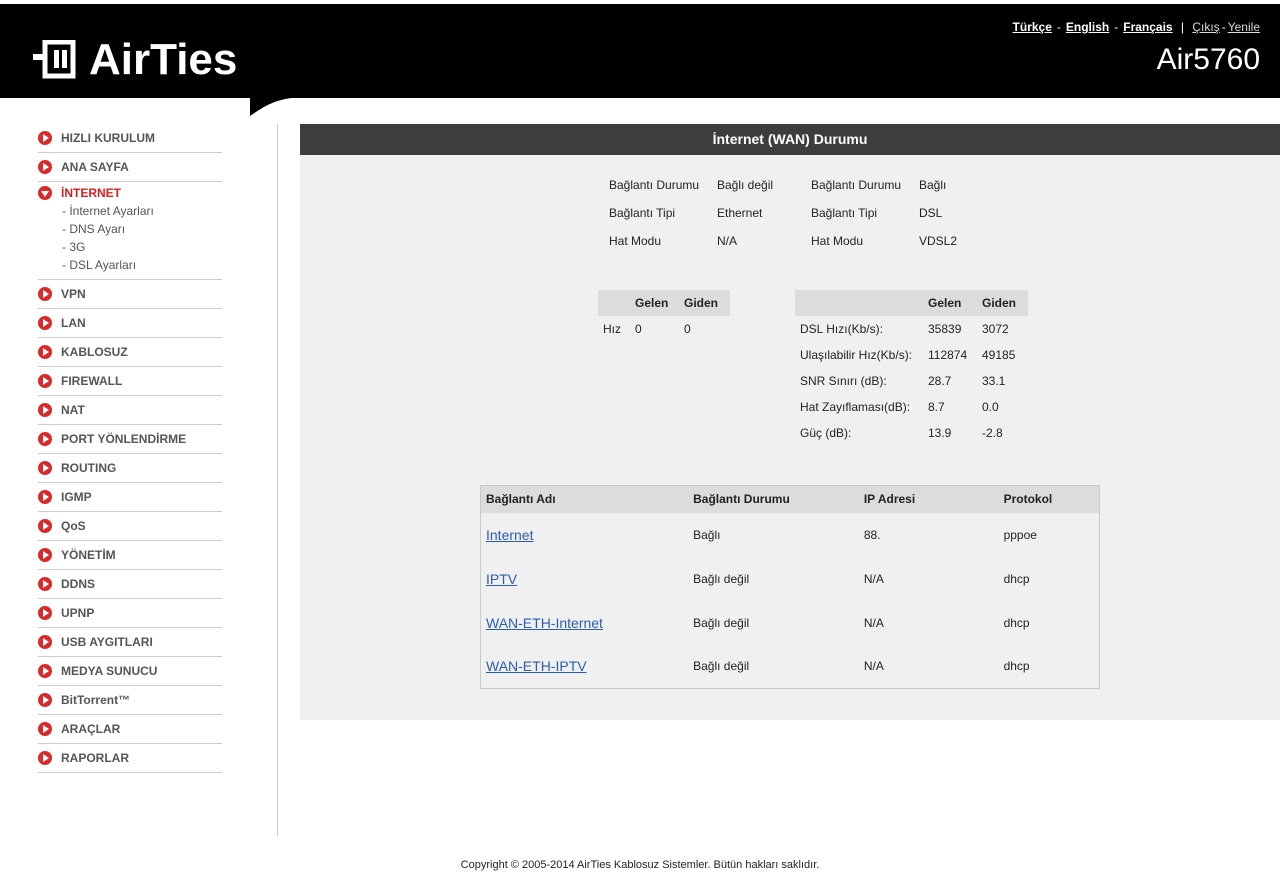 This screenshot has height=890, width=1280. What do you see at coordinates (95, 642) in the screenshot?
I see `sidebar-item-row: USB AYGITLARI` at bounding box center [95, 642].